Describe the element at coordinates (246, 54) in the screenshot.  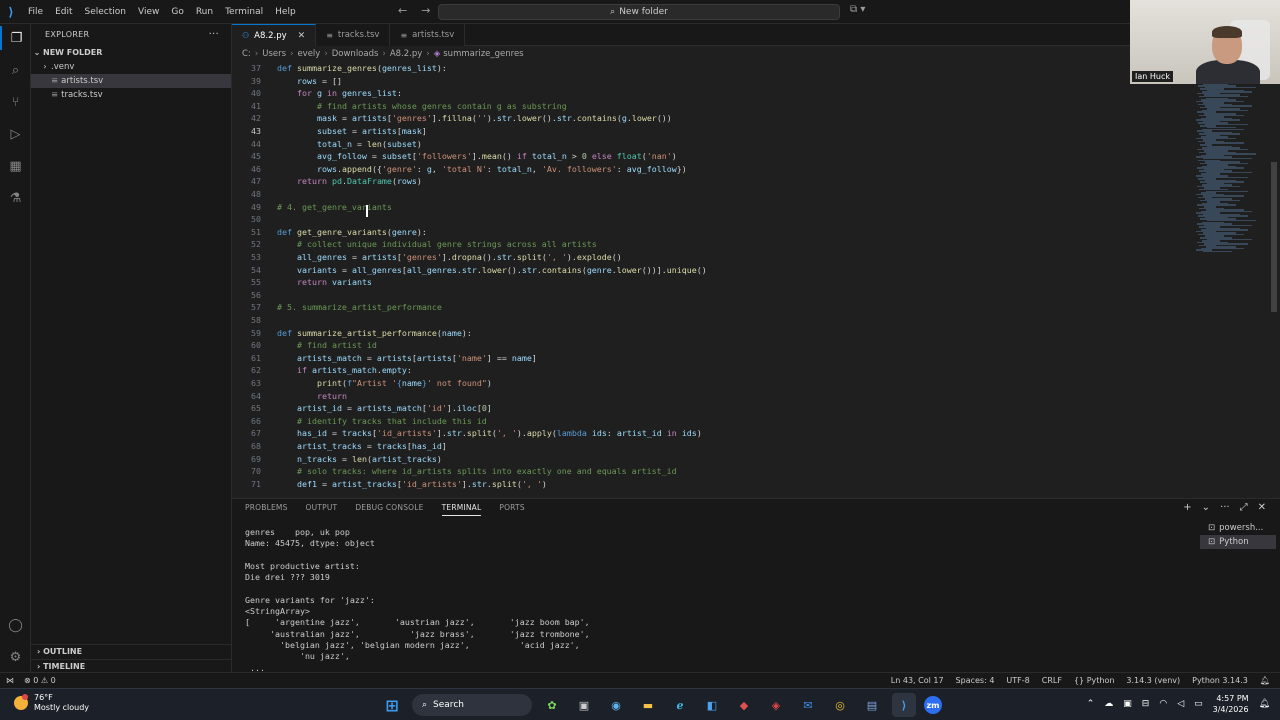
I see `breadcrumb-item: C:` at that location.